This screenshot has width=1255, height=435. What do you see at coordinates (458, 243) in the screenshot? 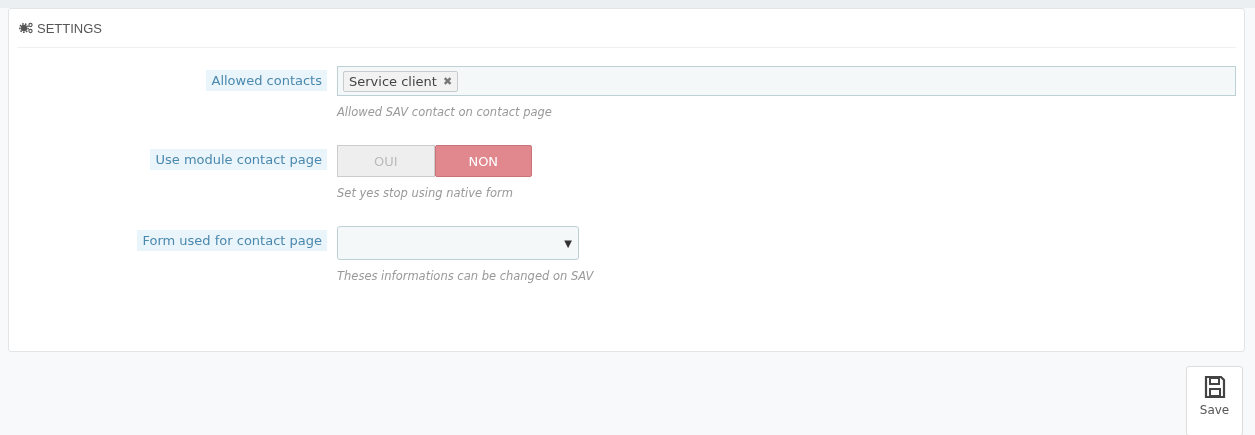
I see `select-field: ▼` at bounding box center [458, 243].